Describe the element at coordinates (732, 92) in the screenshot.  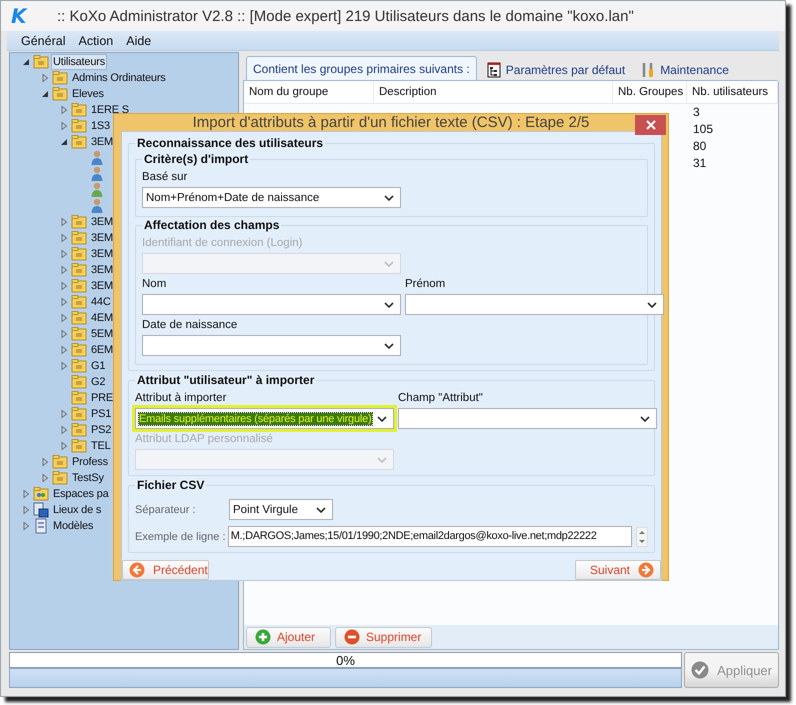
I see `column-header: Nb. utilisateurs` at that location.